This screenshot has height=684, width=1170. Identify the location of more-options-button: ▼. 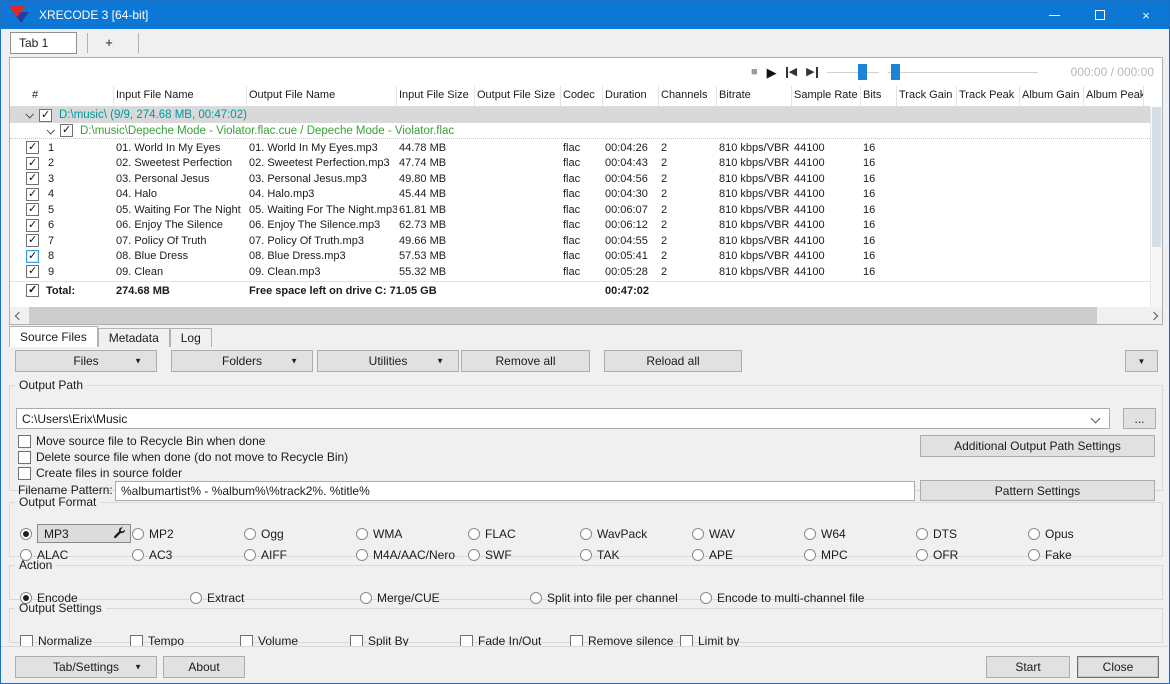
(1141, 361).